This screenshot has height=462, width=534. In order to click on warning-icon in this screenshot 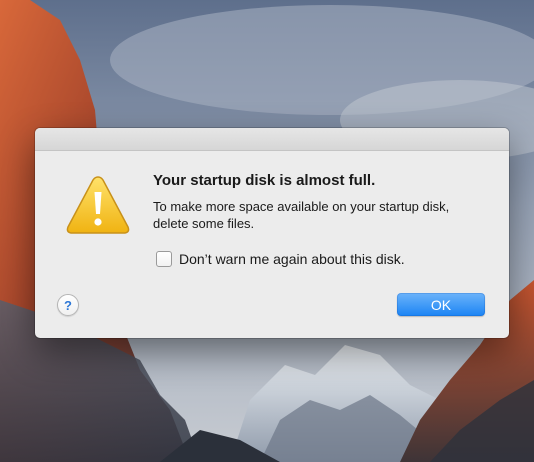, I will do `click(98, 205)`.